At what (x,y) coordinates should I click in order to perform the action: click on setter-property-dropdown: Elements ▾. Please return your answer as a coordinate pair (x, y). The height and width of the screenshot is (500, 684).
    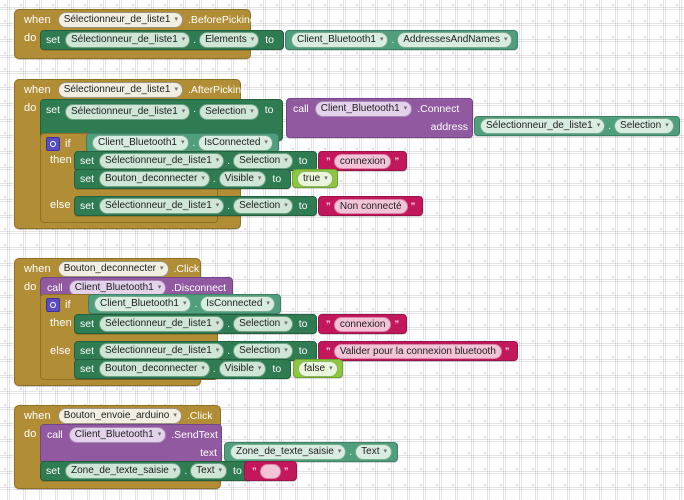
    Looking at the image, I should click on (229, 40).